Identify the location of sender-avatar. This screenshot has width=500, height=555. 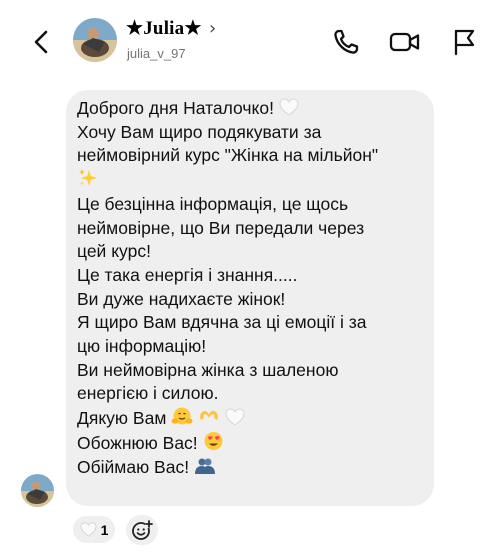
(37, 490).